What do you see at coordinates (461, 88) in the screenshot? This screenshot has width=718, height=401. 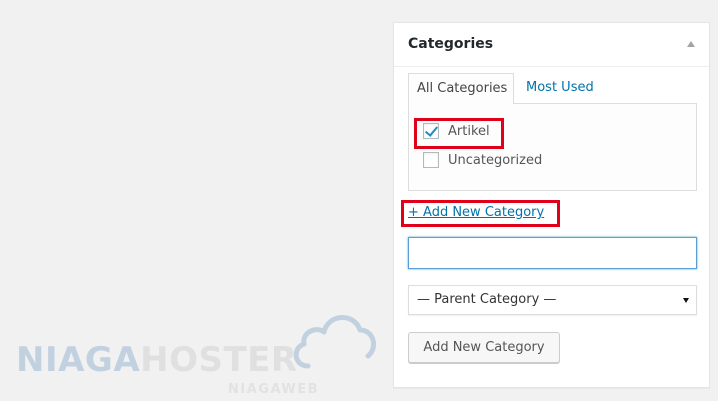 I see `tab-all-categories: All Categories` at bounding box center [461, 88].